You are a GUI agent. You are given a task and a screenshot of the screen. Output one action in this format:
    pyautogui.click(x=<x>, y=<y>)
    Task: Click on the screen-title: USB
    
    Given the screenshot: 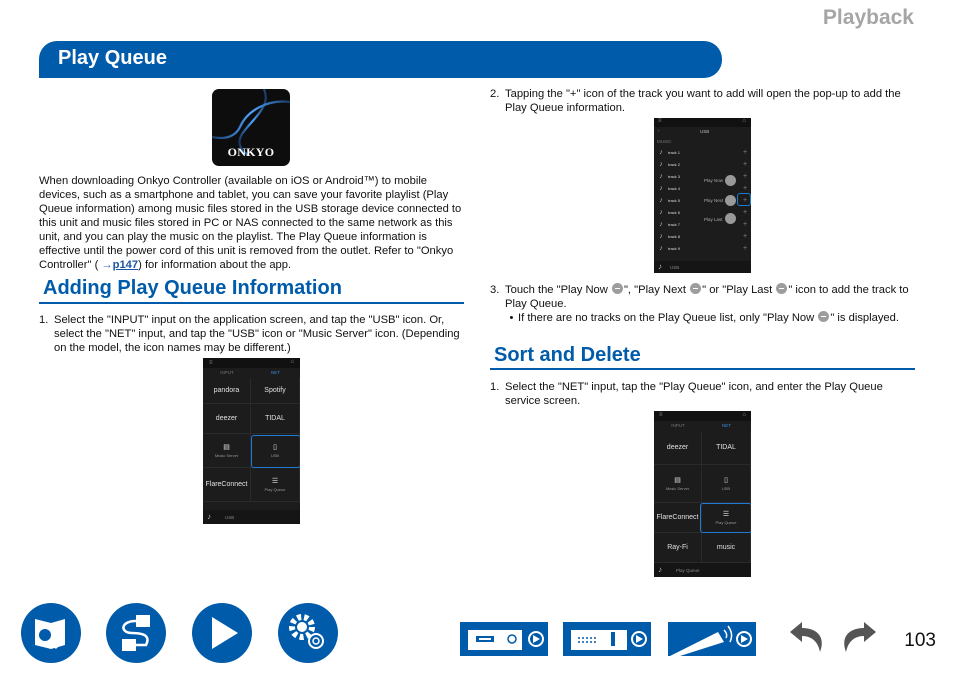 What is the action you would take?
    pyautogui.click(x=705, y=131)
    